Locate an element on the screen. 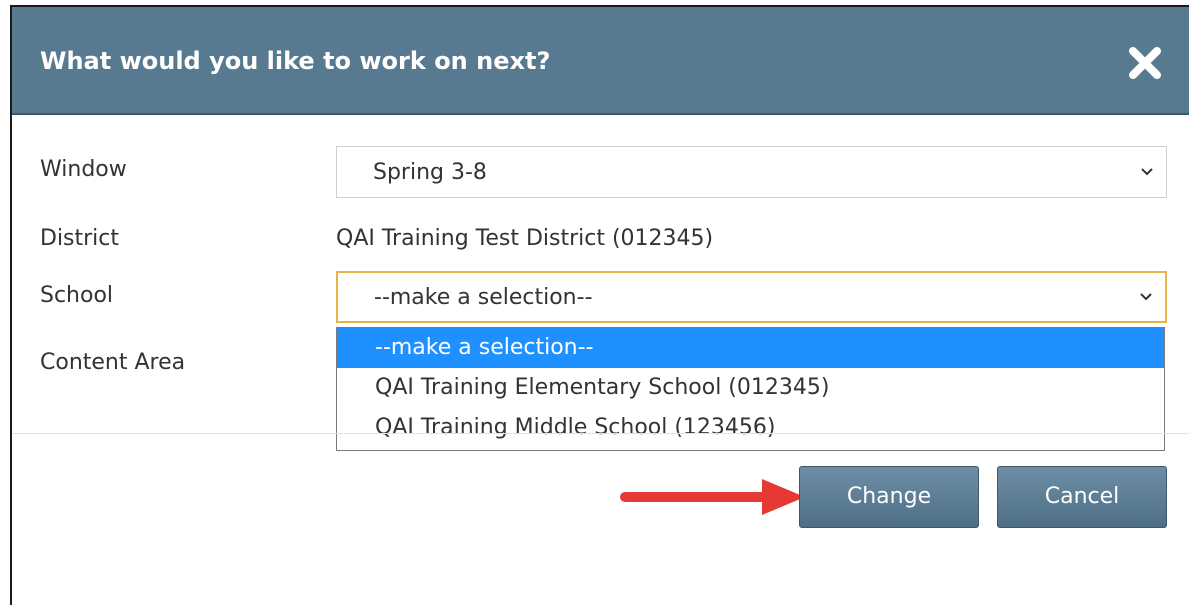 This screenshot has width=1191, height=608. change-button: Change is located at coordinates (889, 497).